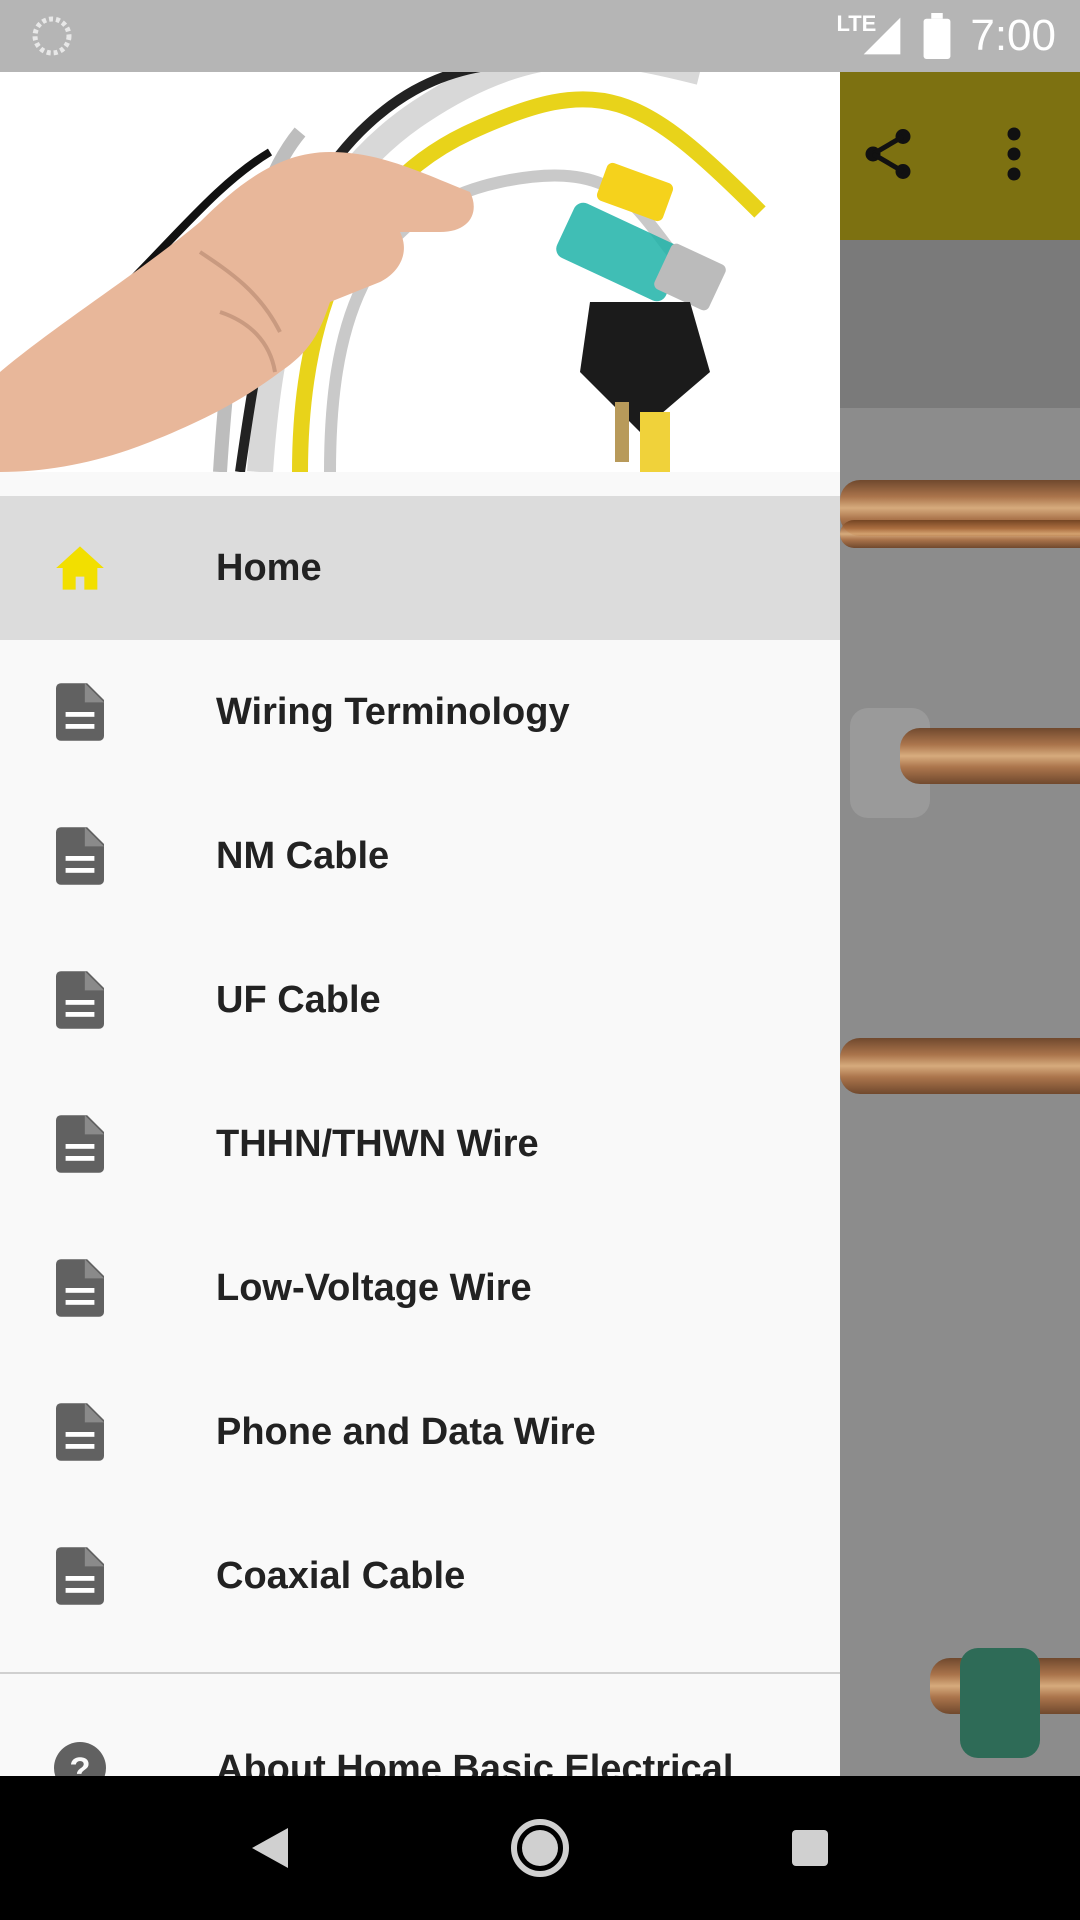 The image size is (1080, 1920). I want to click on menu-item-coaxial-cable: Coaxial Cable, so click(420, 1576).